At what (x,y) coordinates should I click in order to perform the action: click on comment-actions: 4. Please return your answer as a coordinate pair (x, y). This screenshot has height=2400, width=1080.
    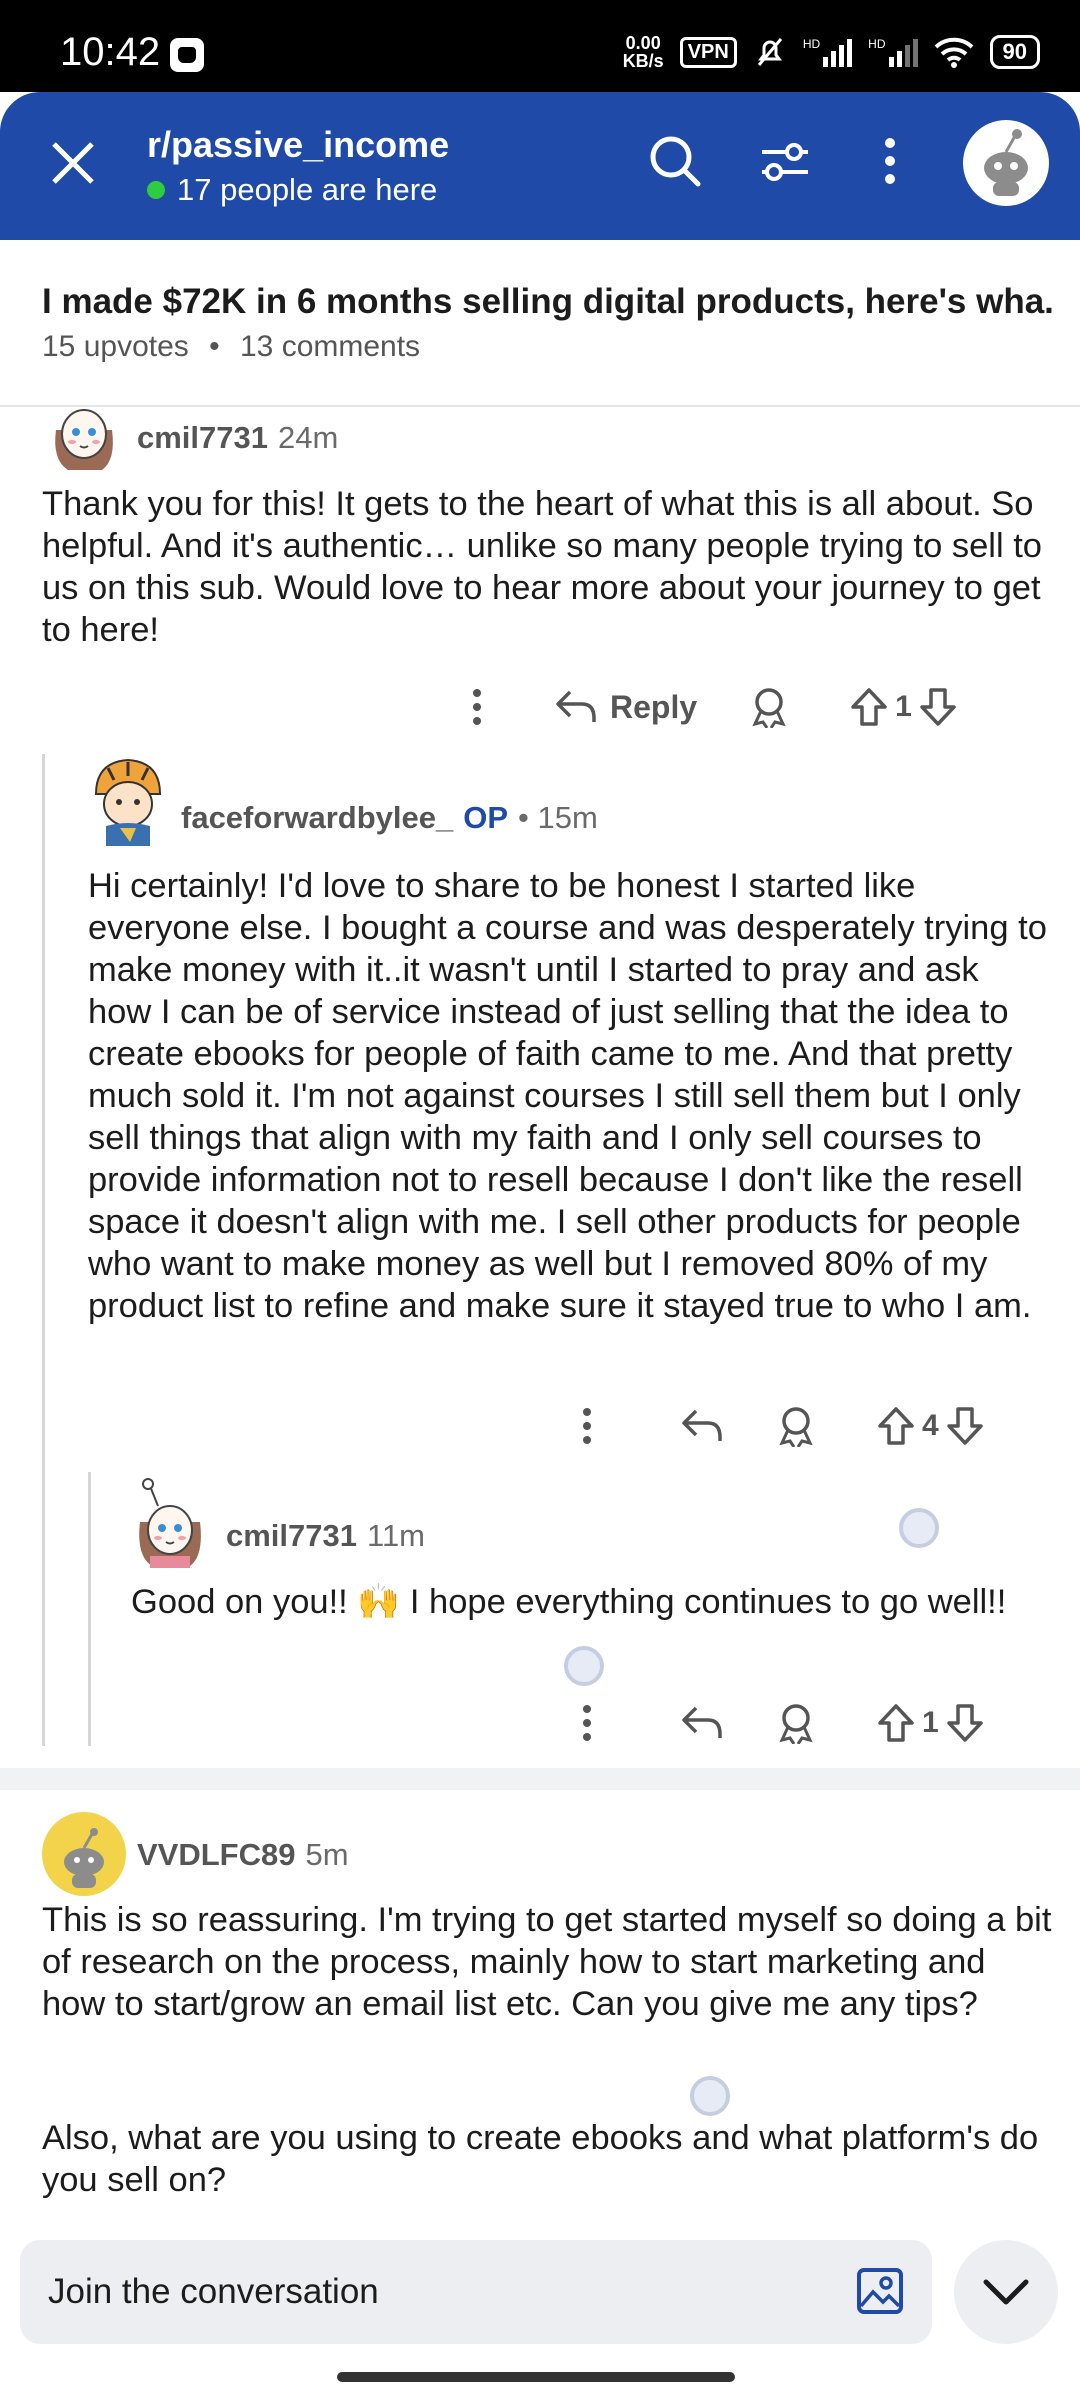
    Looking at the image, I should click on (782, 1426).